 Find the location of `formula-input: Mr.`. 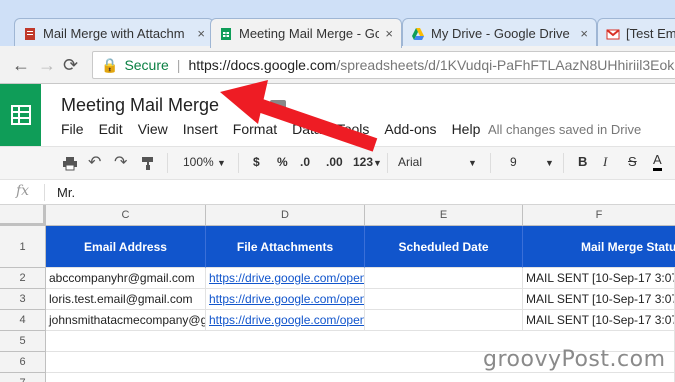

formula-input: Mr. is located at coordinates (66, 192).